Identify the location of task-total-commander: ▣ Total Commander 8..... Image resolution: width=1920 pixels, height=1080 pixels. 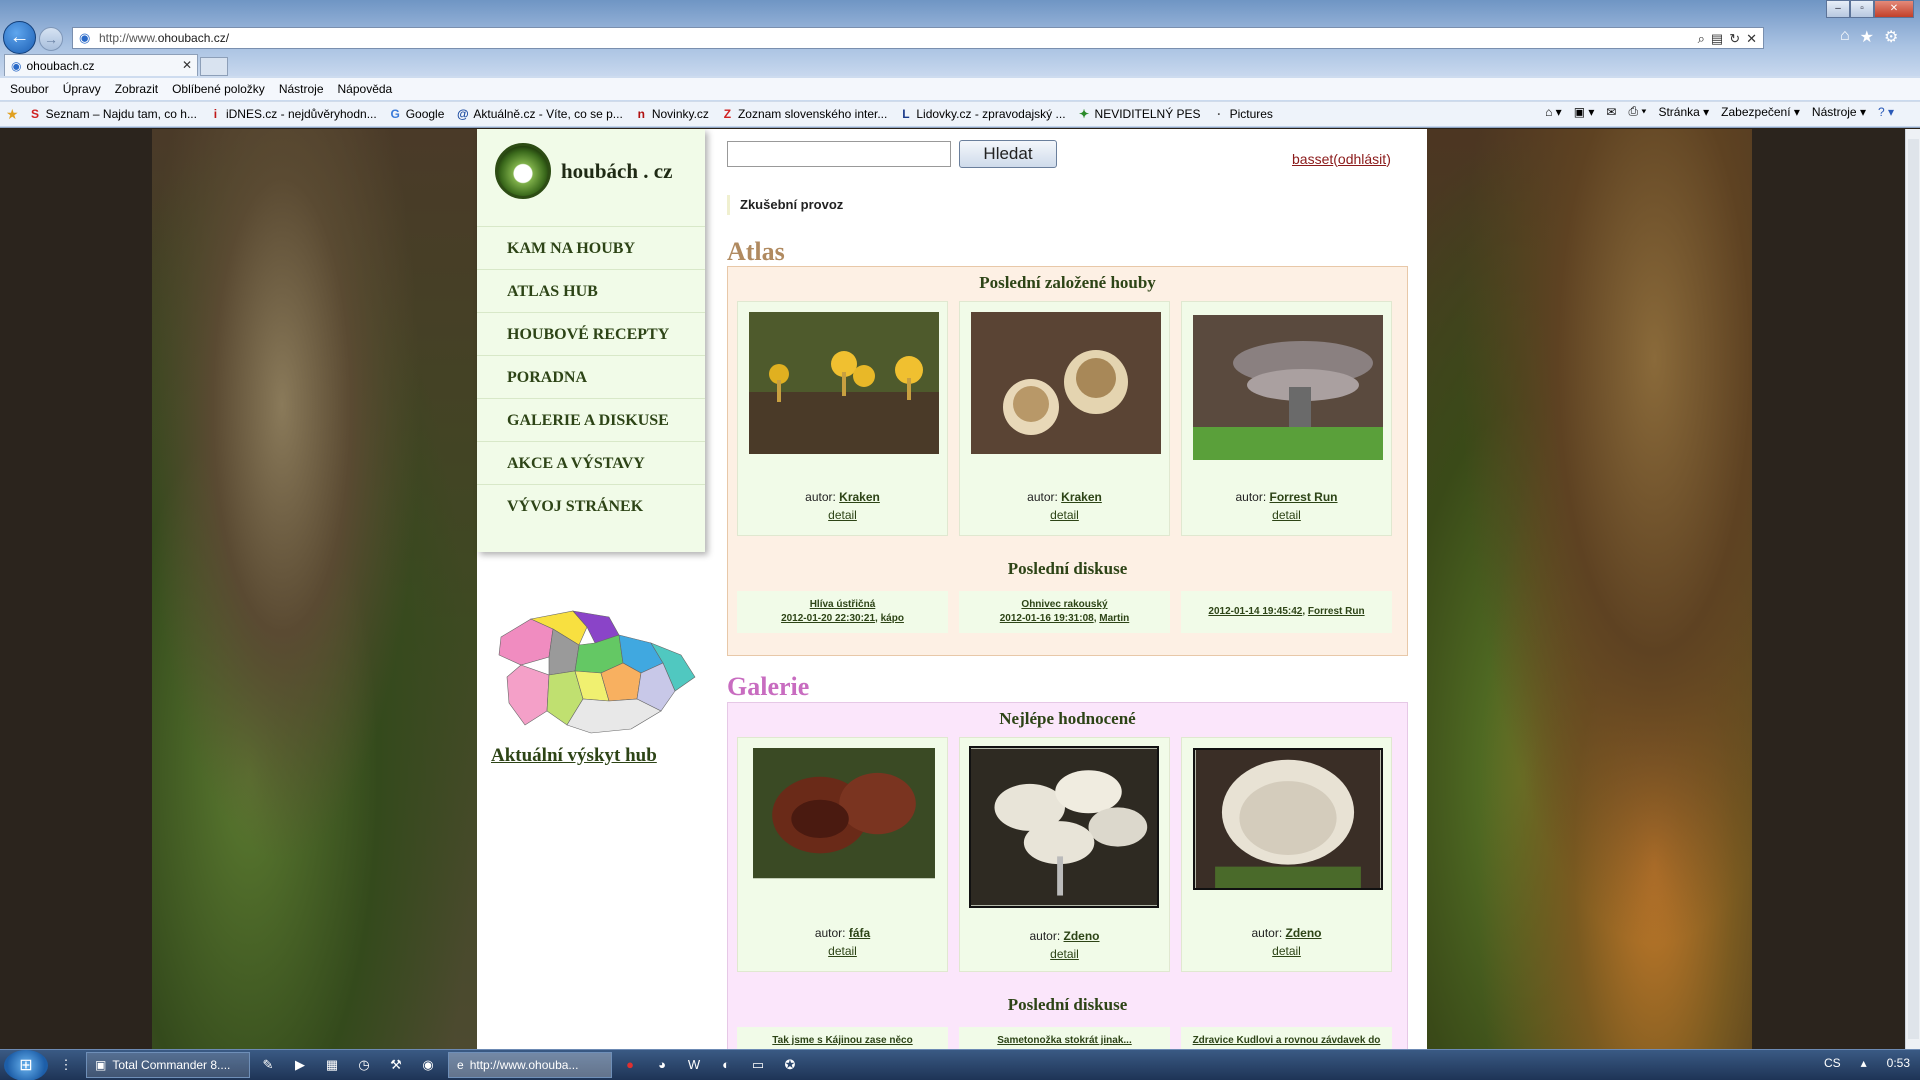
(168, 1065).